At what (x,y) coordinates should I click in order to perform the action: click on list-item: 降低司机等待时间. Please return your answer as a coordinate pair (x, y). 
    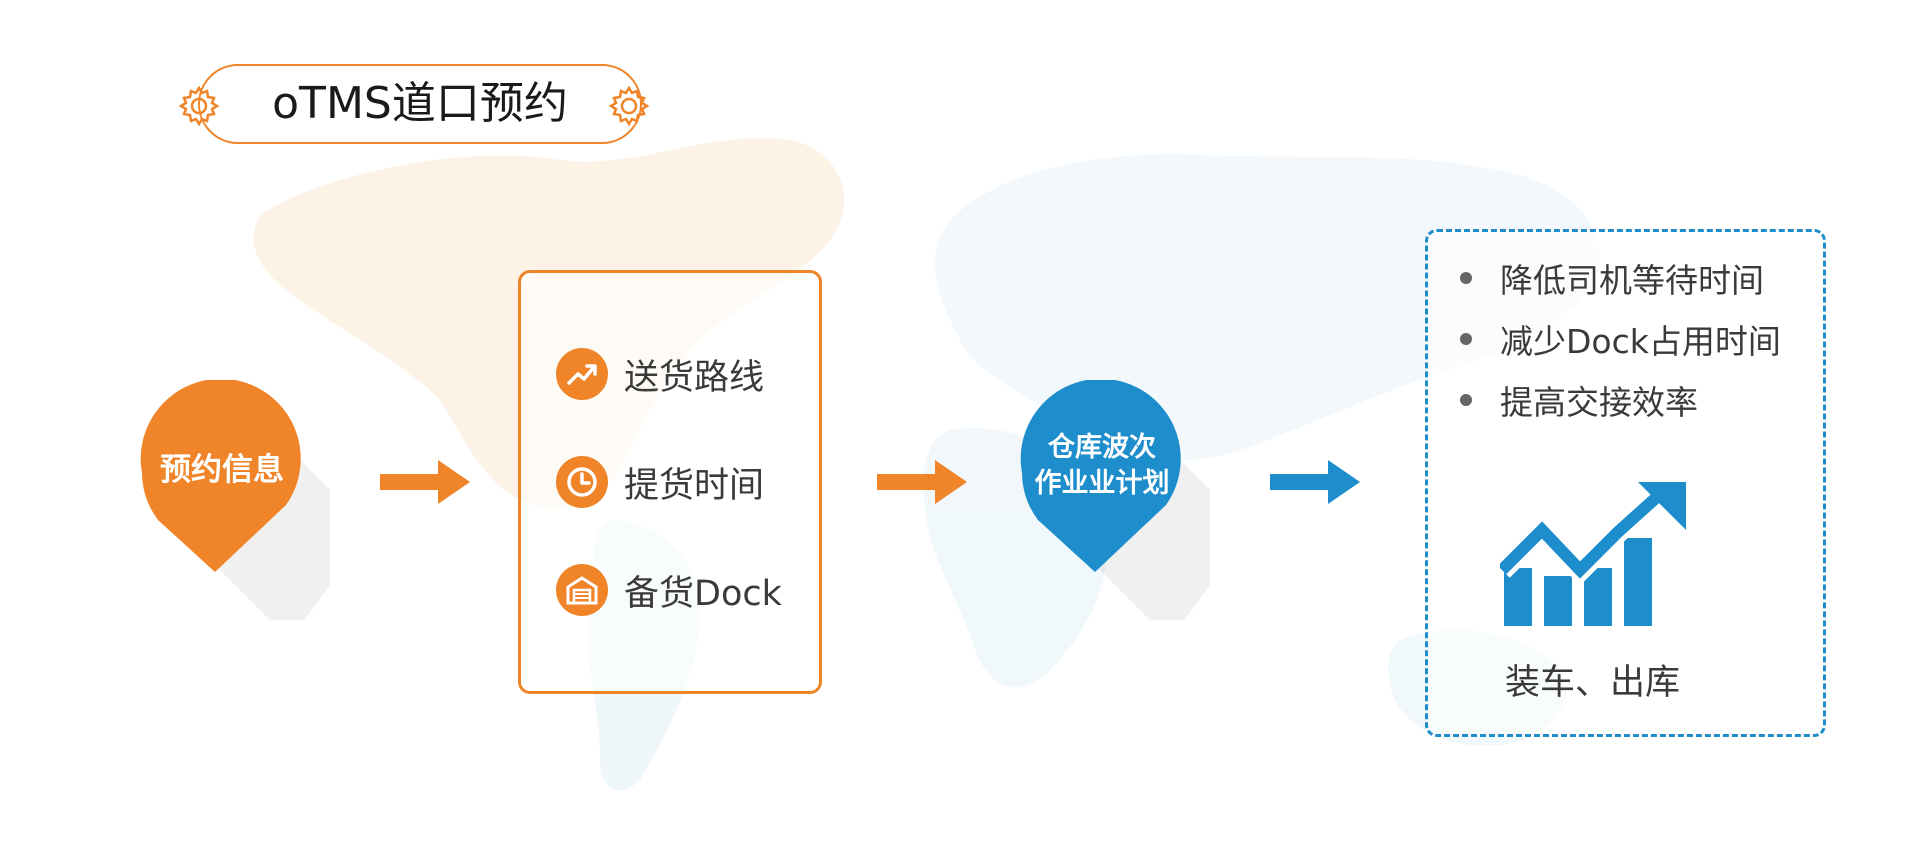
    Looking at the image, I should click on (1612, 278).